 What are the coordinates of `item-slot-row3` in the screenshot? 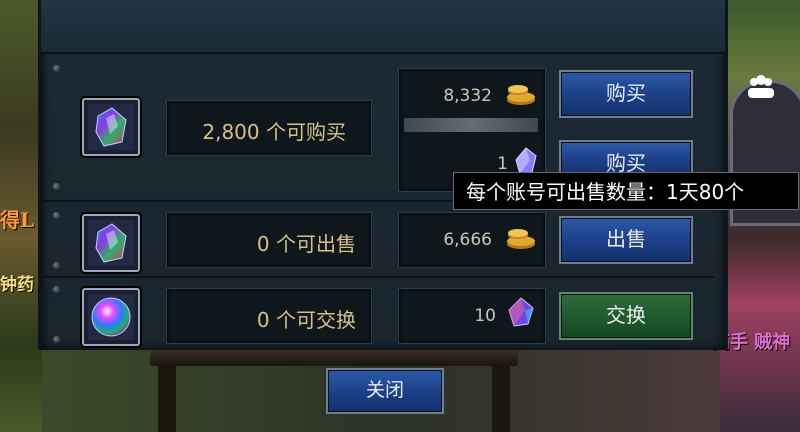 It's located at (111, 317).